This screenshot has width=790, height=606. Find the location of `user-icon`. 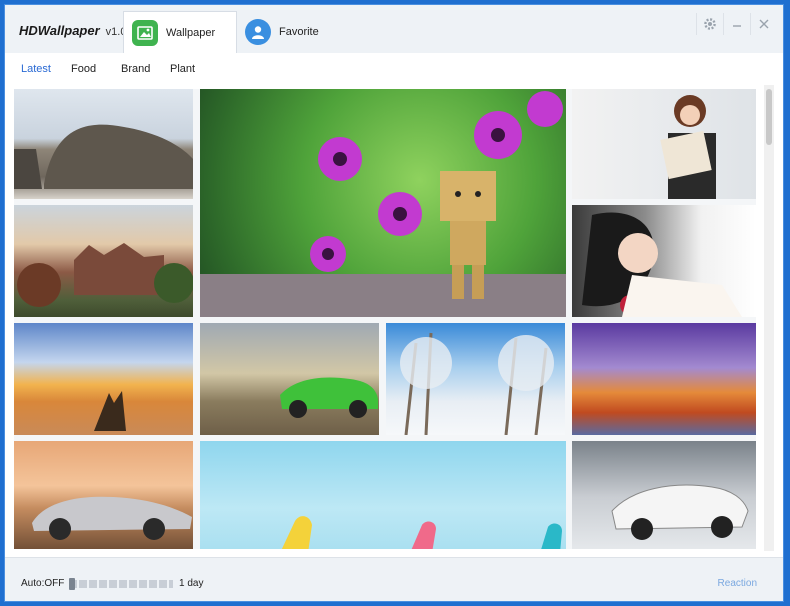

user-icon is located at coordinates (258, 32).